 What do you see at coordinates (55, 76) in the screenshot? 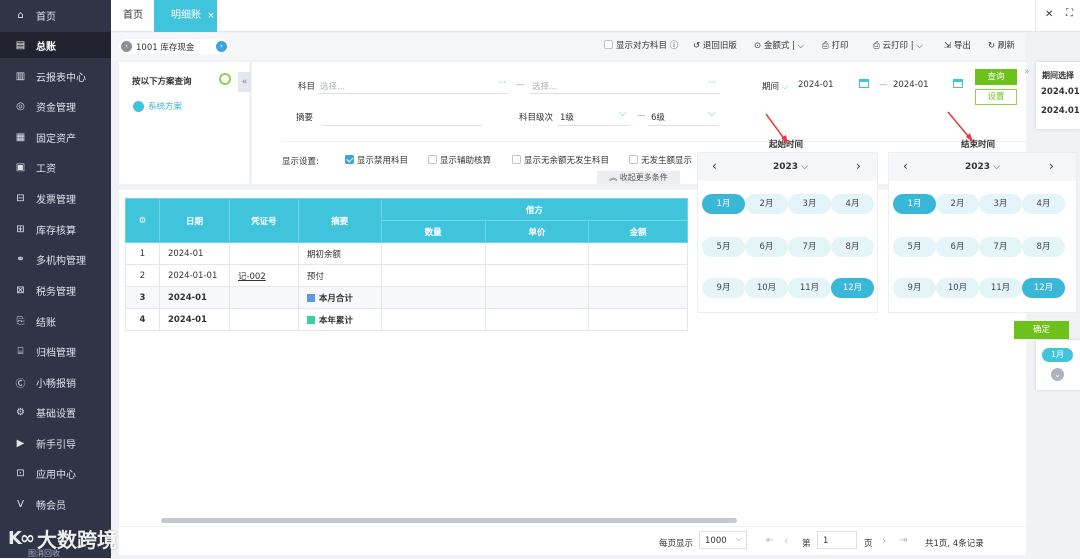
I see `sidebar-item-report: ▥ 云报表中心` at bounding box center [55, 76].